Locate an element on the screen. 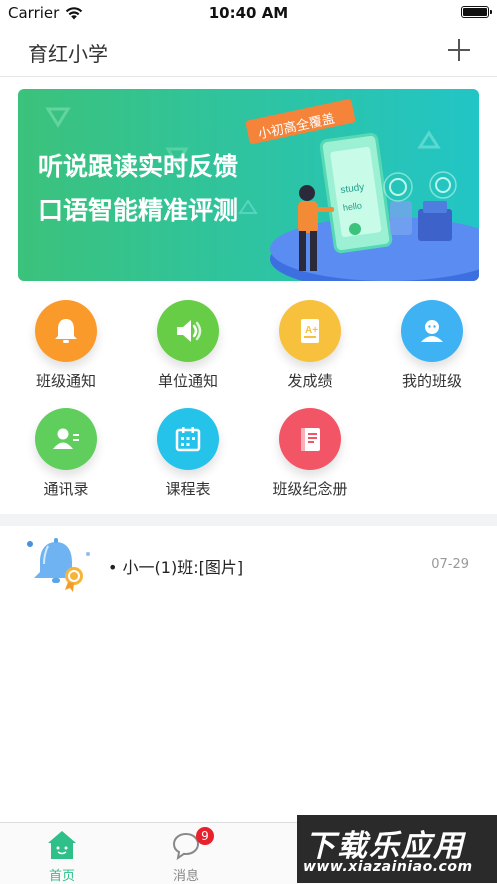 The height and width of the screenshot is (884, 497). calendar-icon is located at coordinates (188, 439).